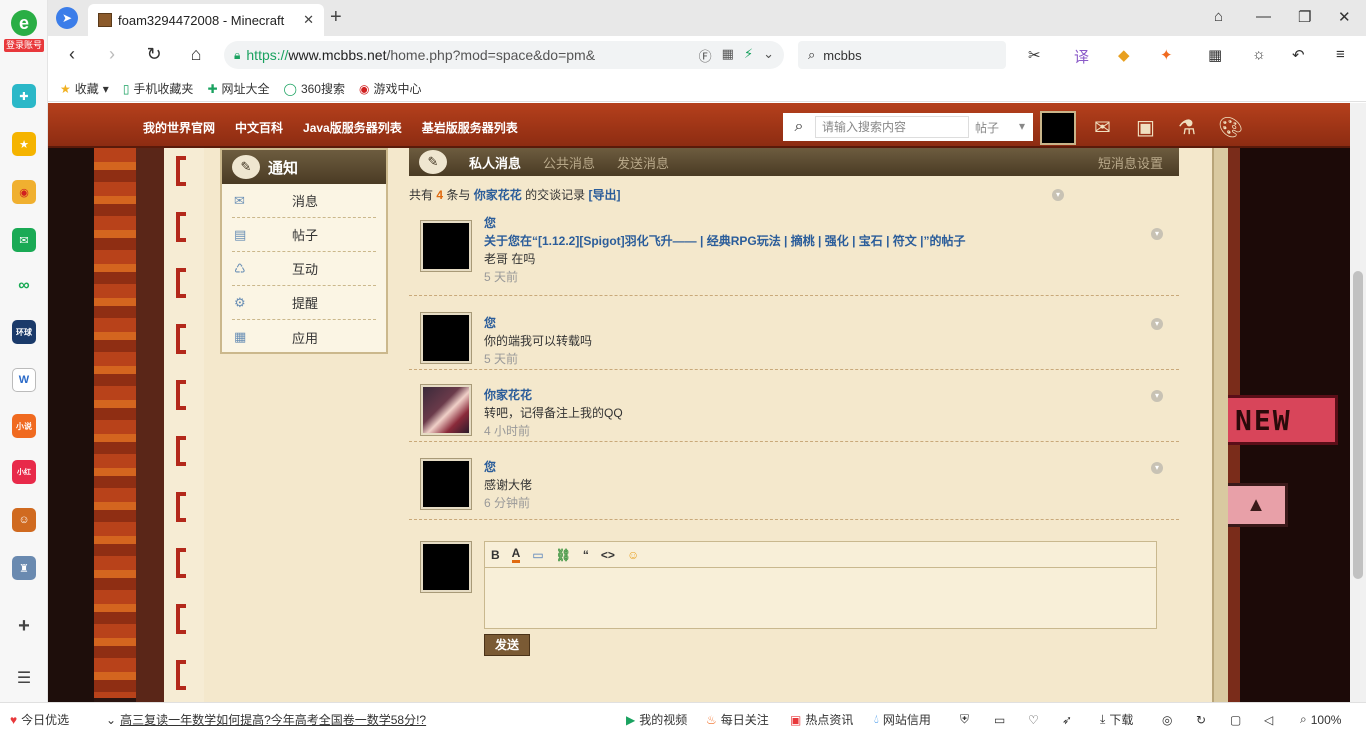  What do you see at coordinates (1166, 55) in the screenshot?
I see `game-controller-icon: ✦` at bounding box center [1166, 55].